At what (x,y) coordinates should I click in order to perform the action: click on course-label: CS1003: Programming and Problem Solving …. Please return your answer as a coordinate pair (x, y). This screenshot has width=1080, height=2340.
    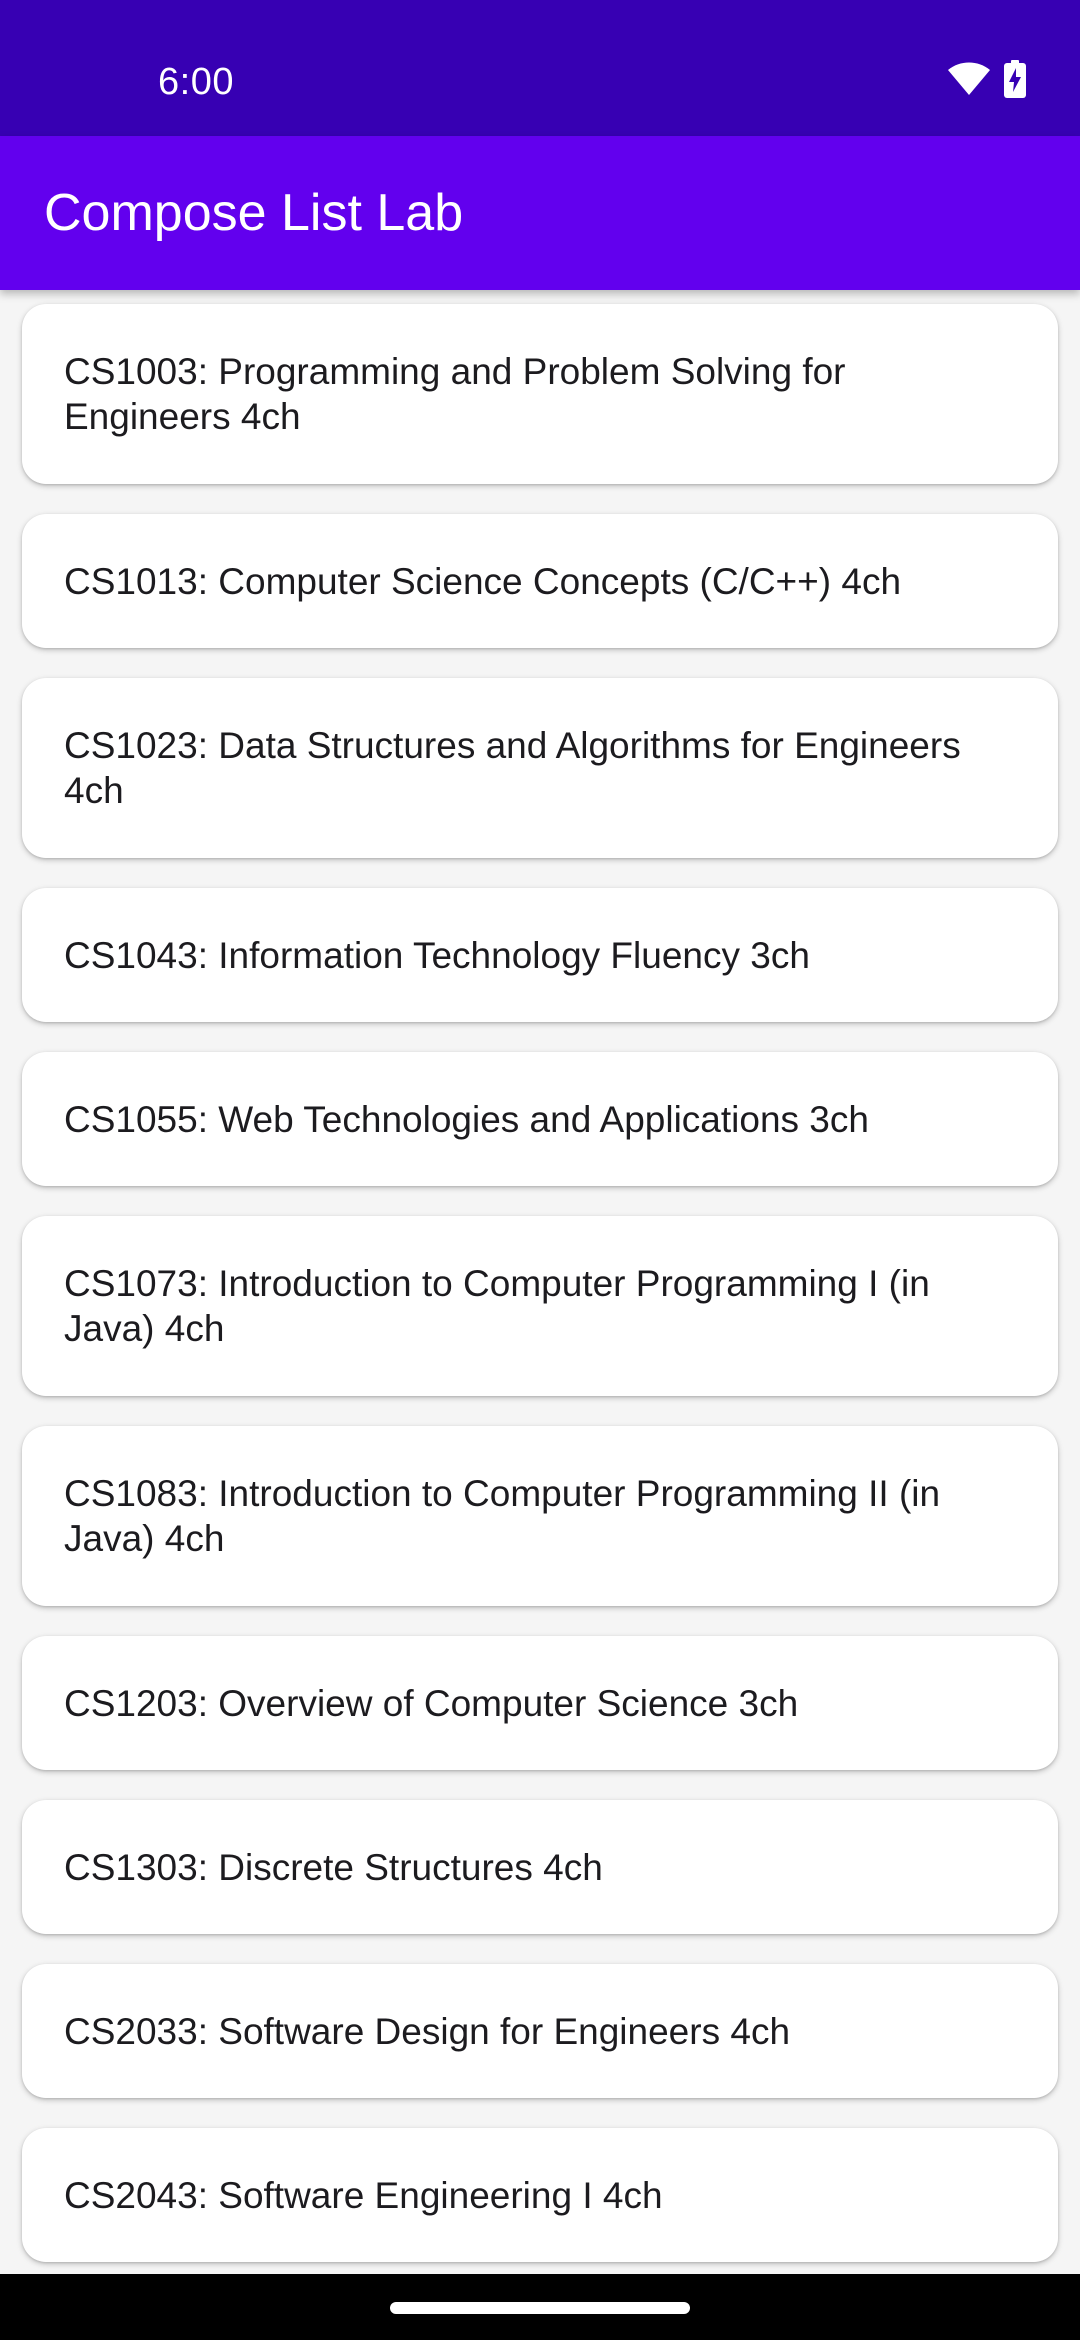
    Looking at the image, I should click on (455, 394).